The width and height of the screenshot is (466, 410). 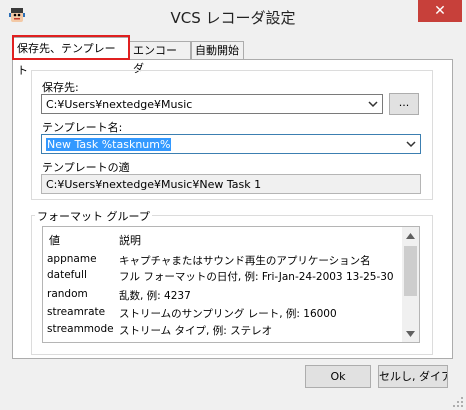 What do you see at coordinates (76, 312) in the screenshot?
I see `list-item-value: streamrate` at bounding box center [76, 312].